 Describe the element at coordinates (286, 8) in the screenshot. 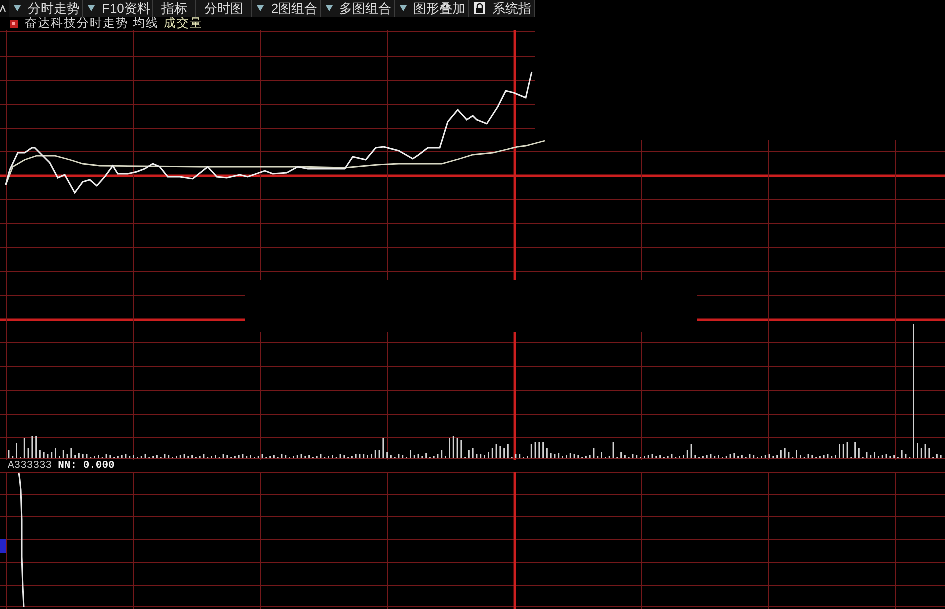

I see `toolbar-button: 2图组合` at that location.